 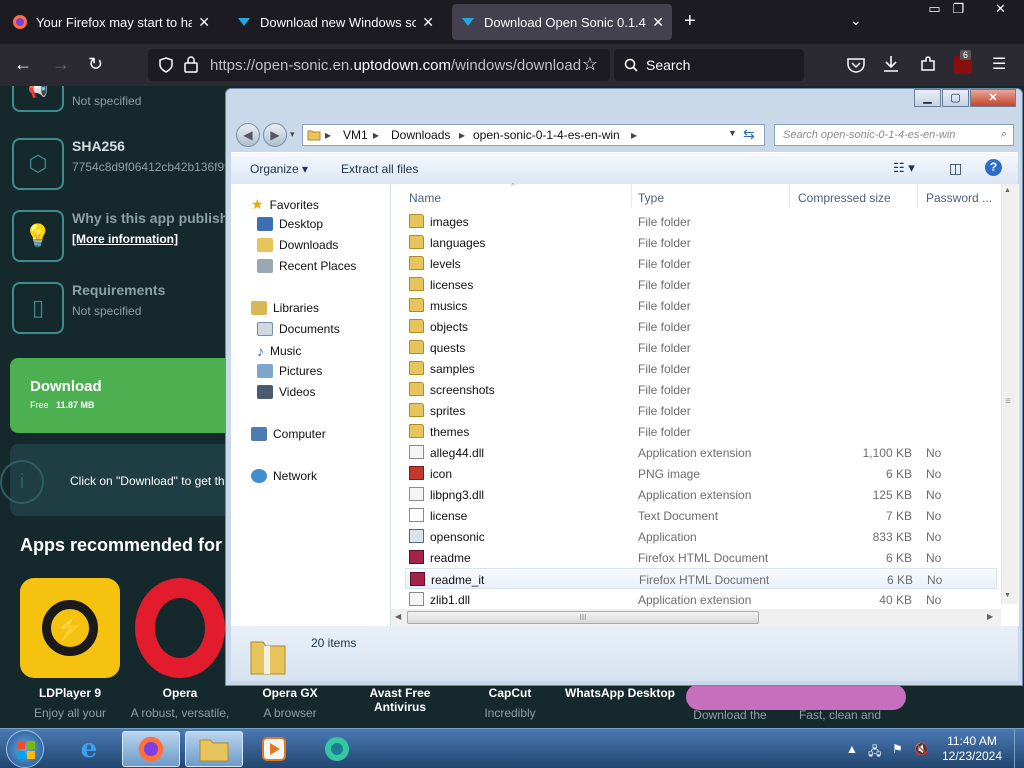 What do you see at coordinates (927, 98) in the screenshot?
I see `minimize-button: ▁` at bounding box center [927, 98].